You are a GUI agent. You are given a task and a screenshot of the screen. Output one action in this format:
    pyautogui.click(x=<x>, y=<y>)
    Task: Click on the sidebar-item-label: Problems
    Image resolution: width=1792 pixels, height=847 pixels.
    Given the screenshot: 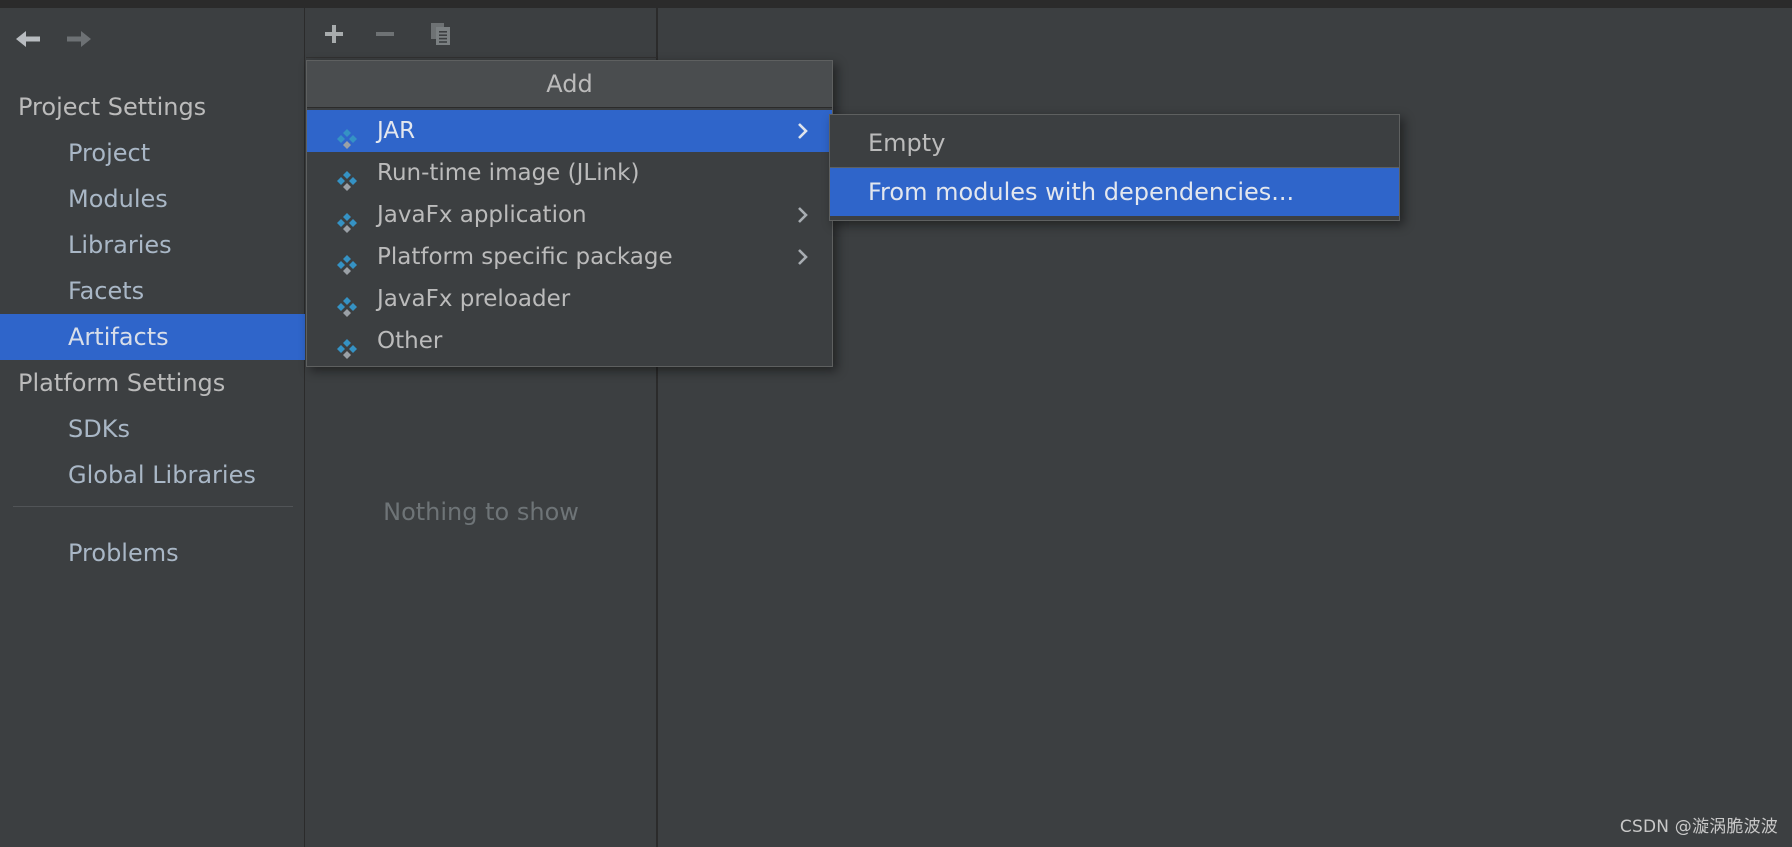 What is the action you would take?
    pyautogui.click(x=123, y=553)
    